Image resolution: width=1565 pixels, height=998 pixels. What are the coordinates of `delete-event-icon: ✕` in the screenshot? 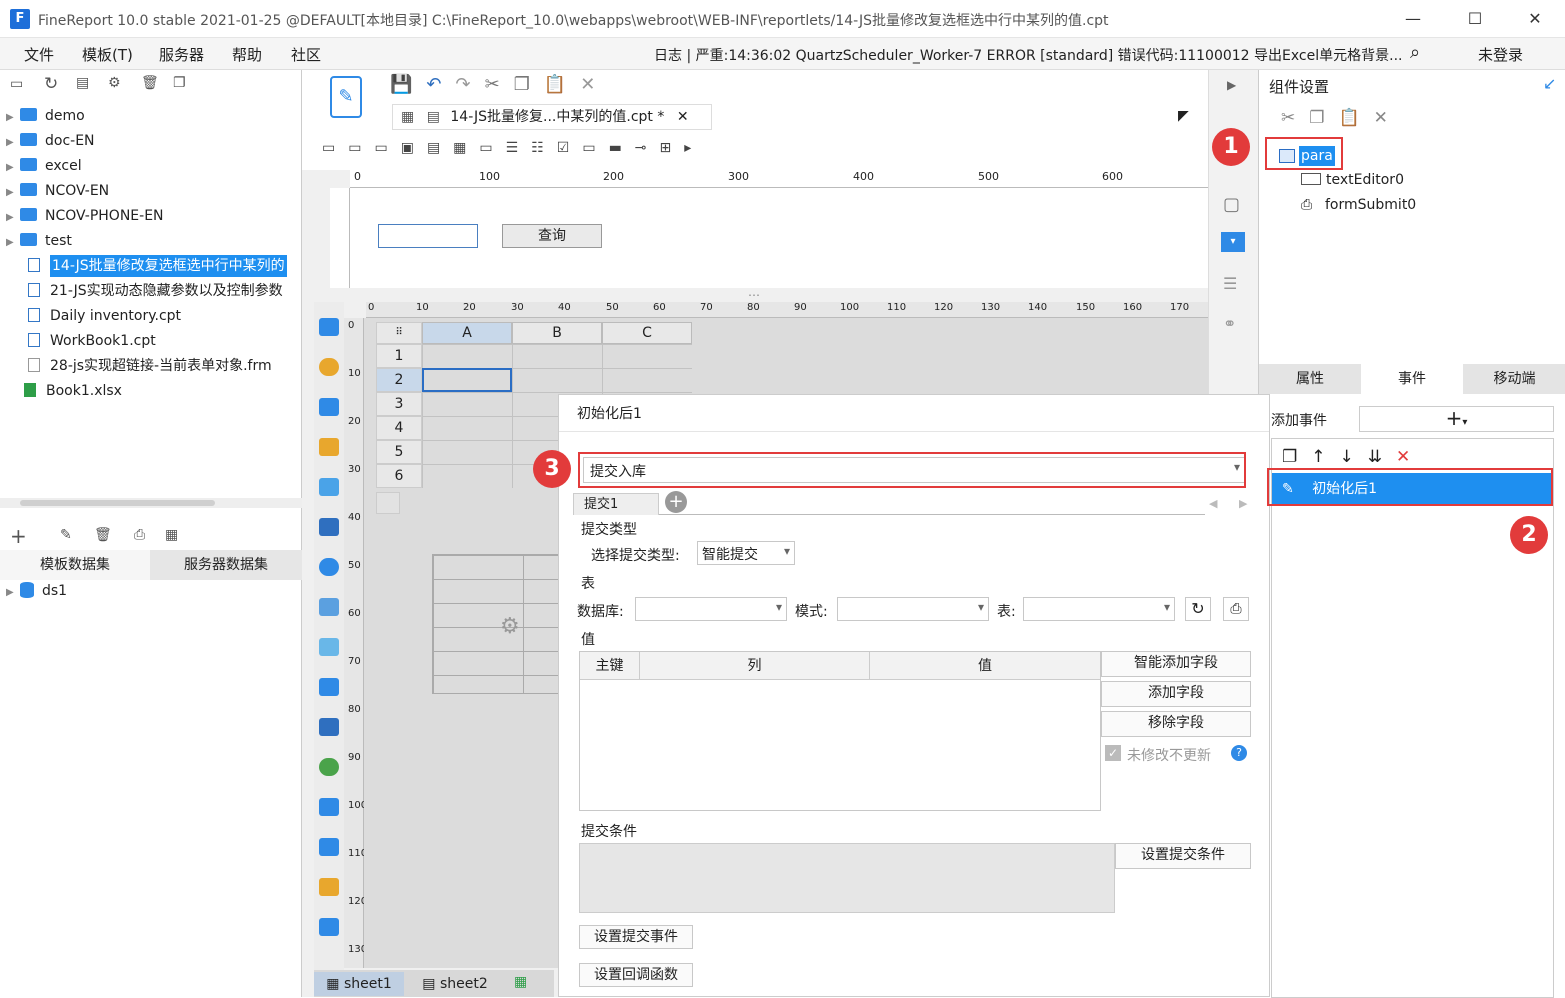 It's located at (1410, 457).